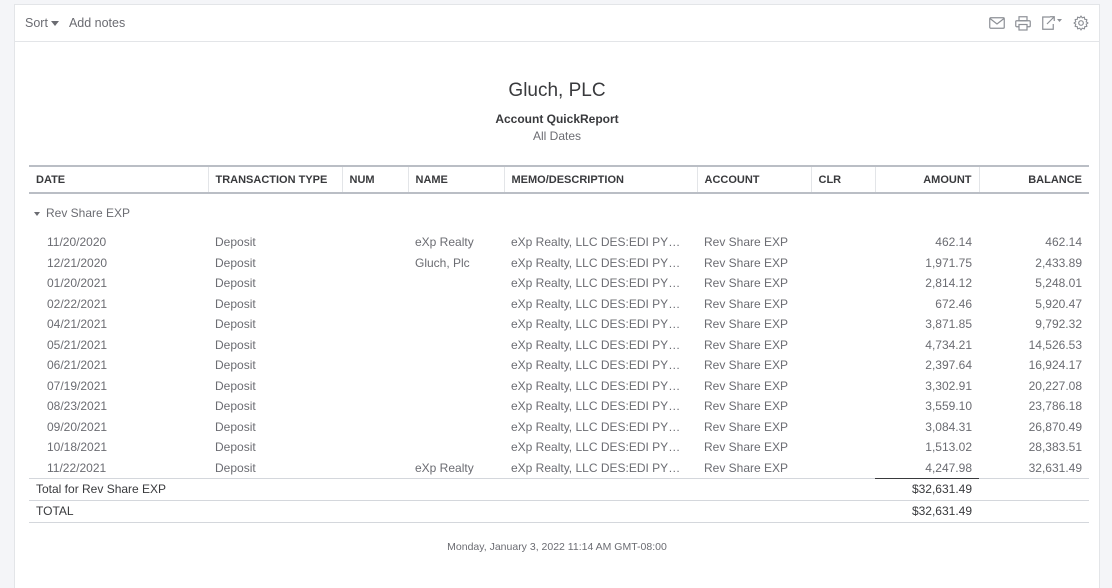 The image size is (1112, 588). I want to click on group-row: Rev Share EXP, so click(559, 212).